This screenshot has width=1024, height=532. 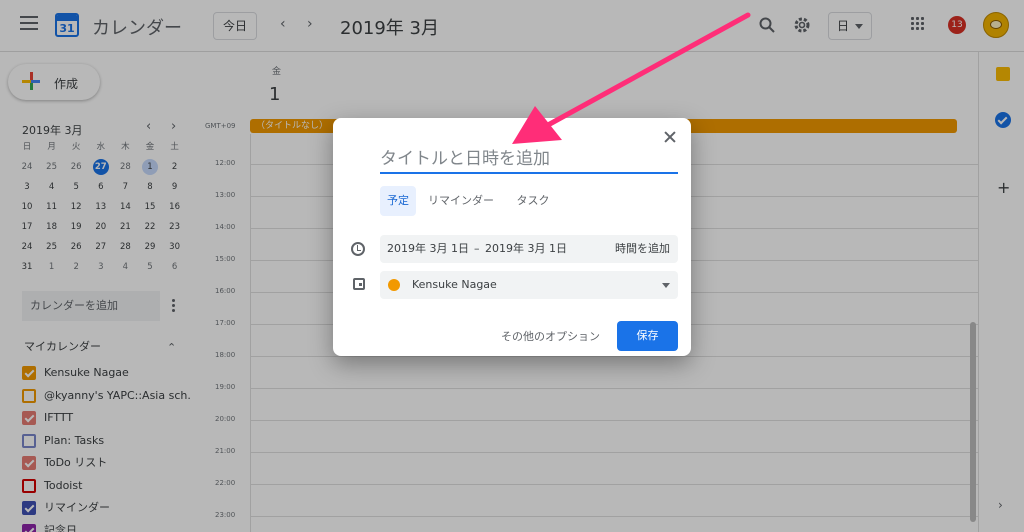 What do you see at coordinates (454, 284) in the screenshot?
I see `calendar-select-value: Kensuke Nagae` at bounding box center [454, 284].